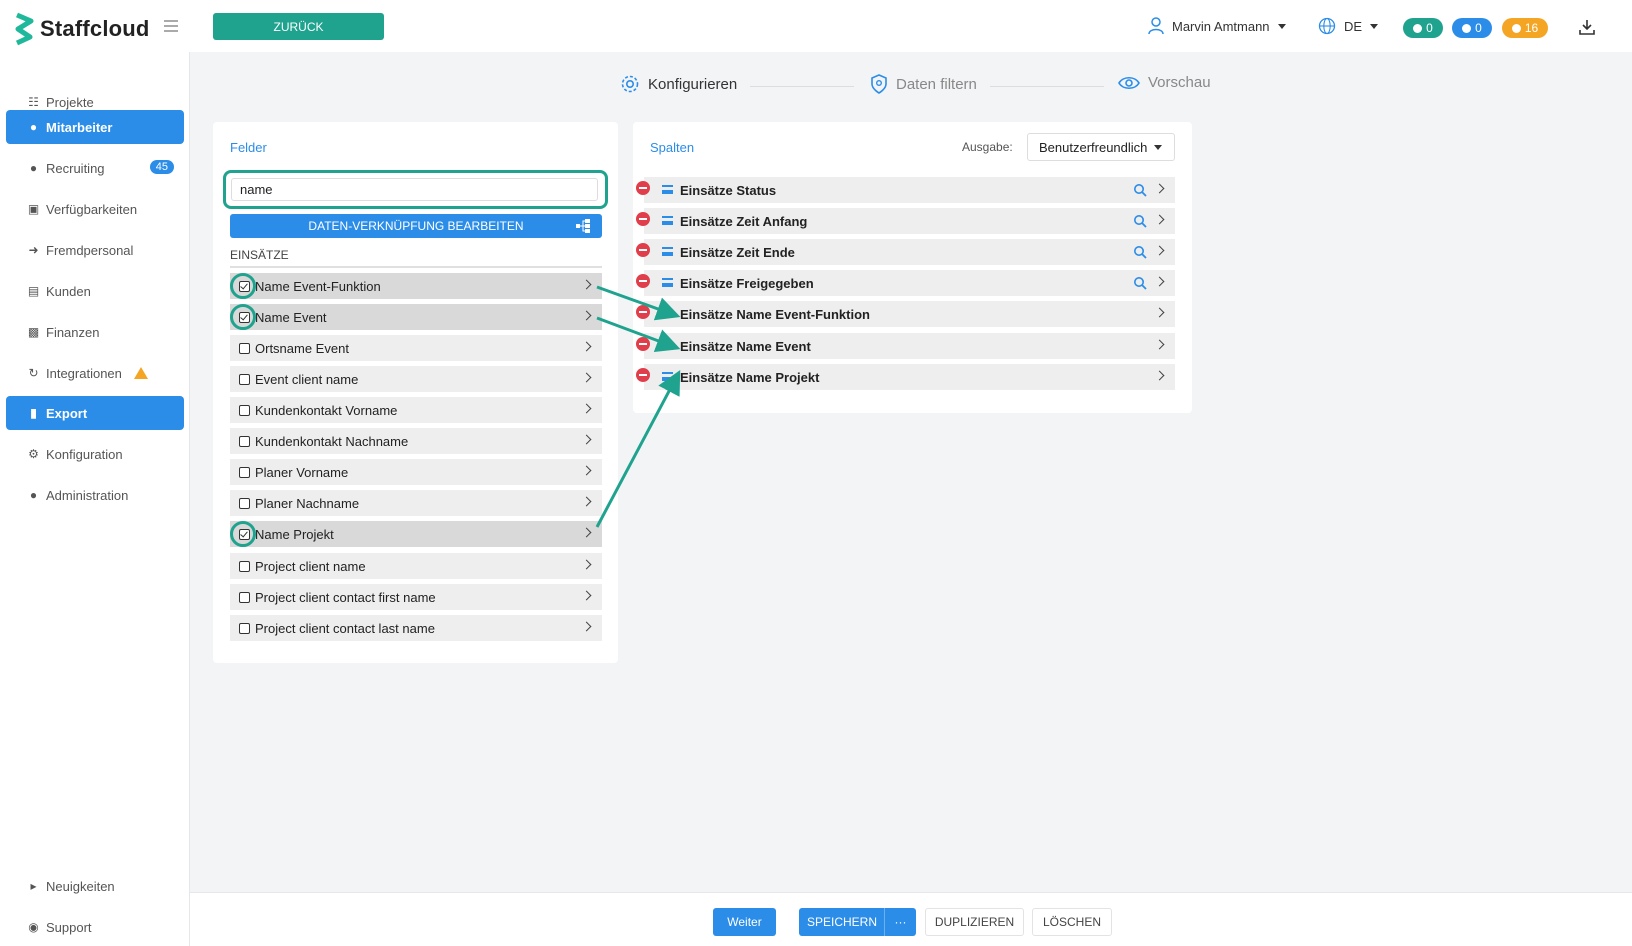  What do you see at coordinates (33, 291) in the screenshot?
I see `building-icon: ▤` at bounding box center [33, 291].